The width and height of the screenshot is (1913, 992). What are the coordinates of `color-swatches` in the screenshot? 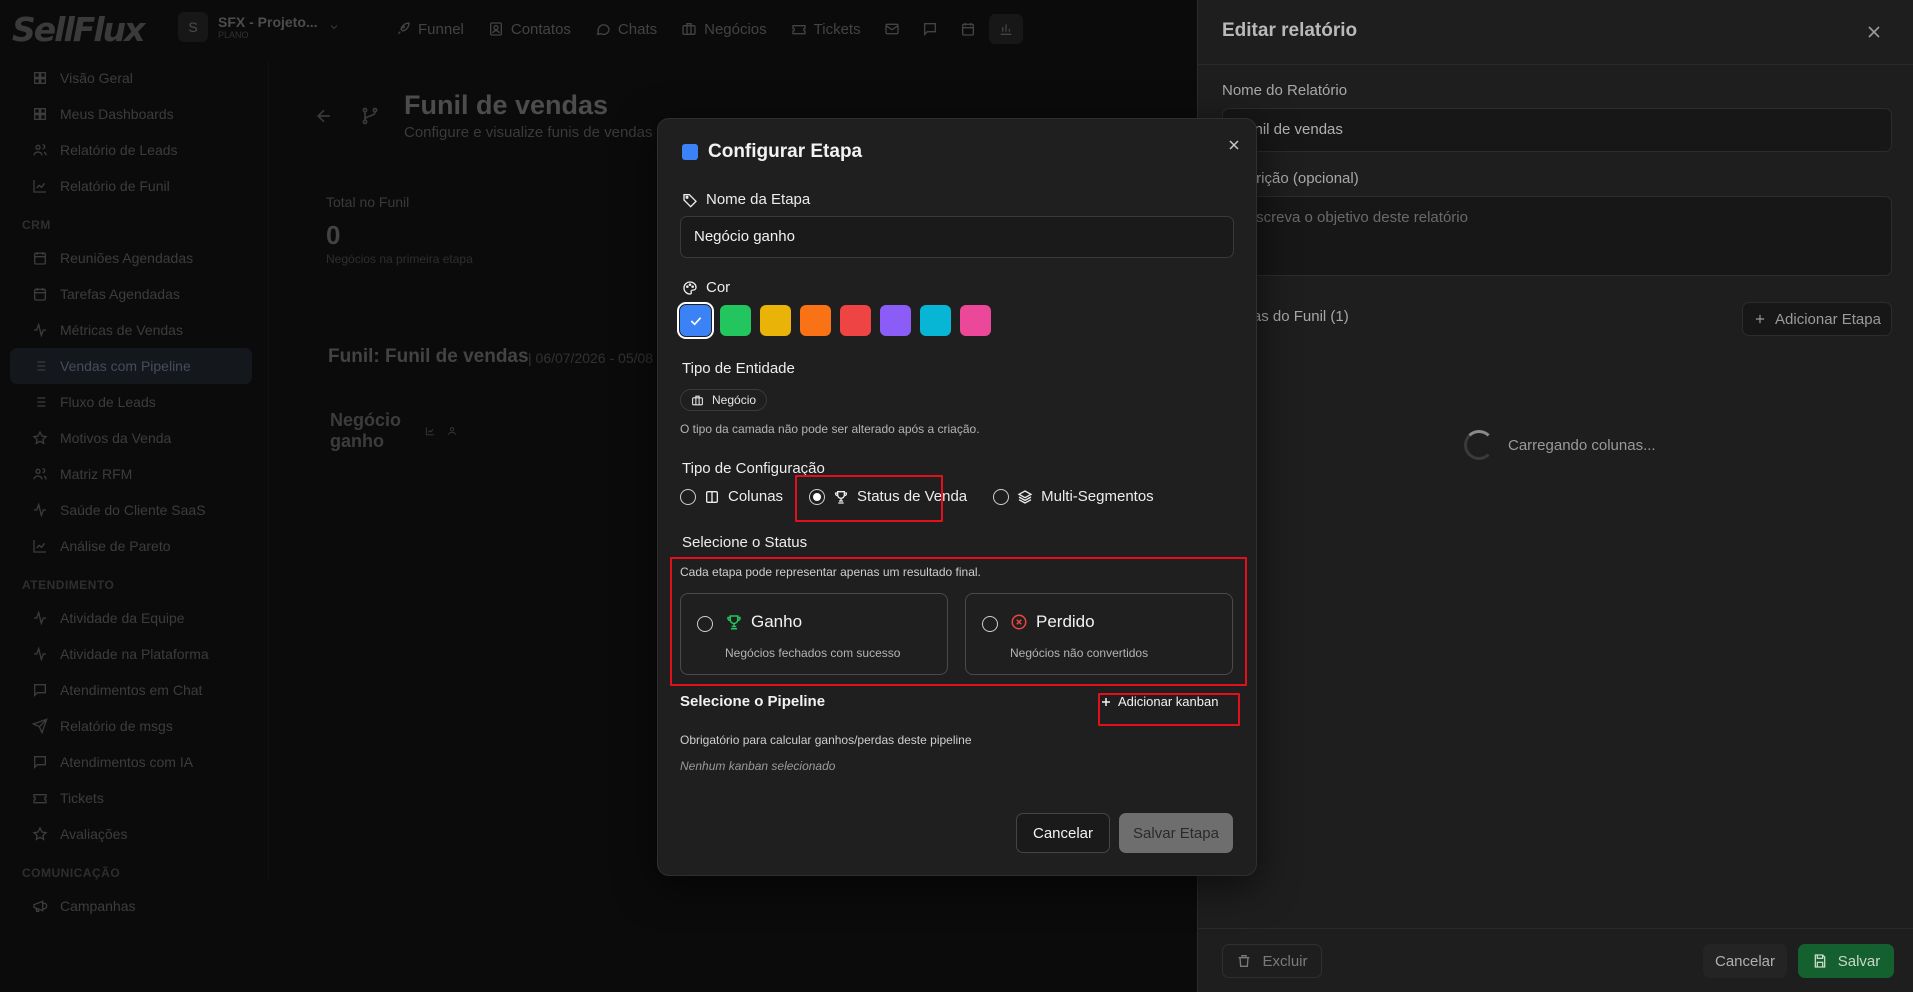 It's located at (834, 320).